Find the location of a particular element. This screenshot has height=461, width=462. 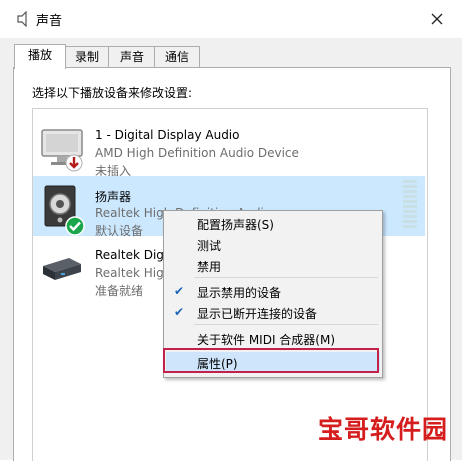

title-bar: 声音 is located at coordinates (231, 19).